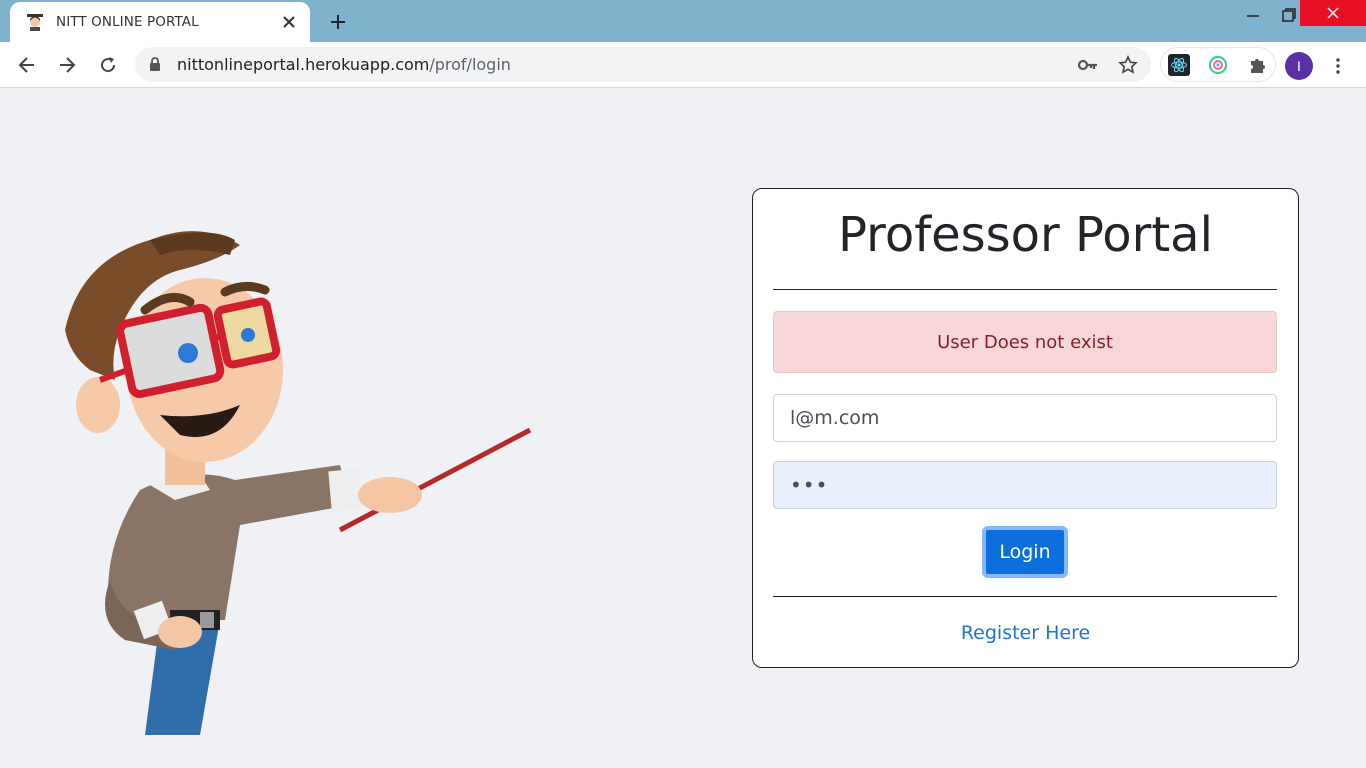 Image resolution: width=1366 pixels, height=768 pixels. Describe the element at coordinates (156, 65) in the screenshot. I see `lock-icon` at that location.